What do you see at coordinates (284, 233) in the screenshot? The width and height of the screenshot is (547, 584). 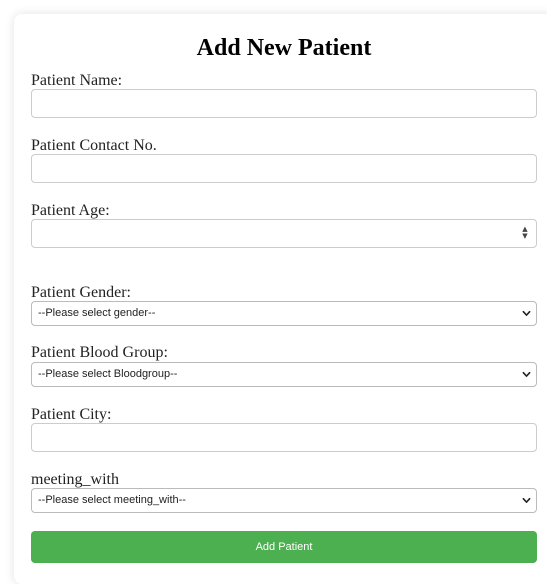 I see `patient-age-input: ▲ ▼` at bounding box center [284, 233].